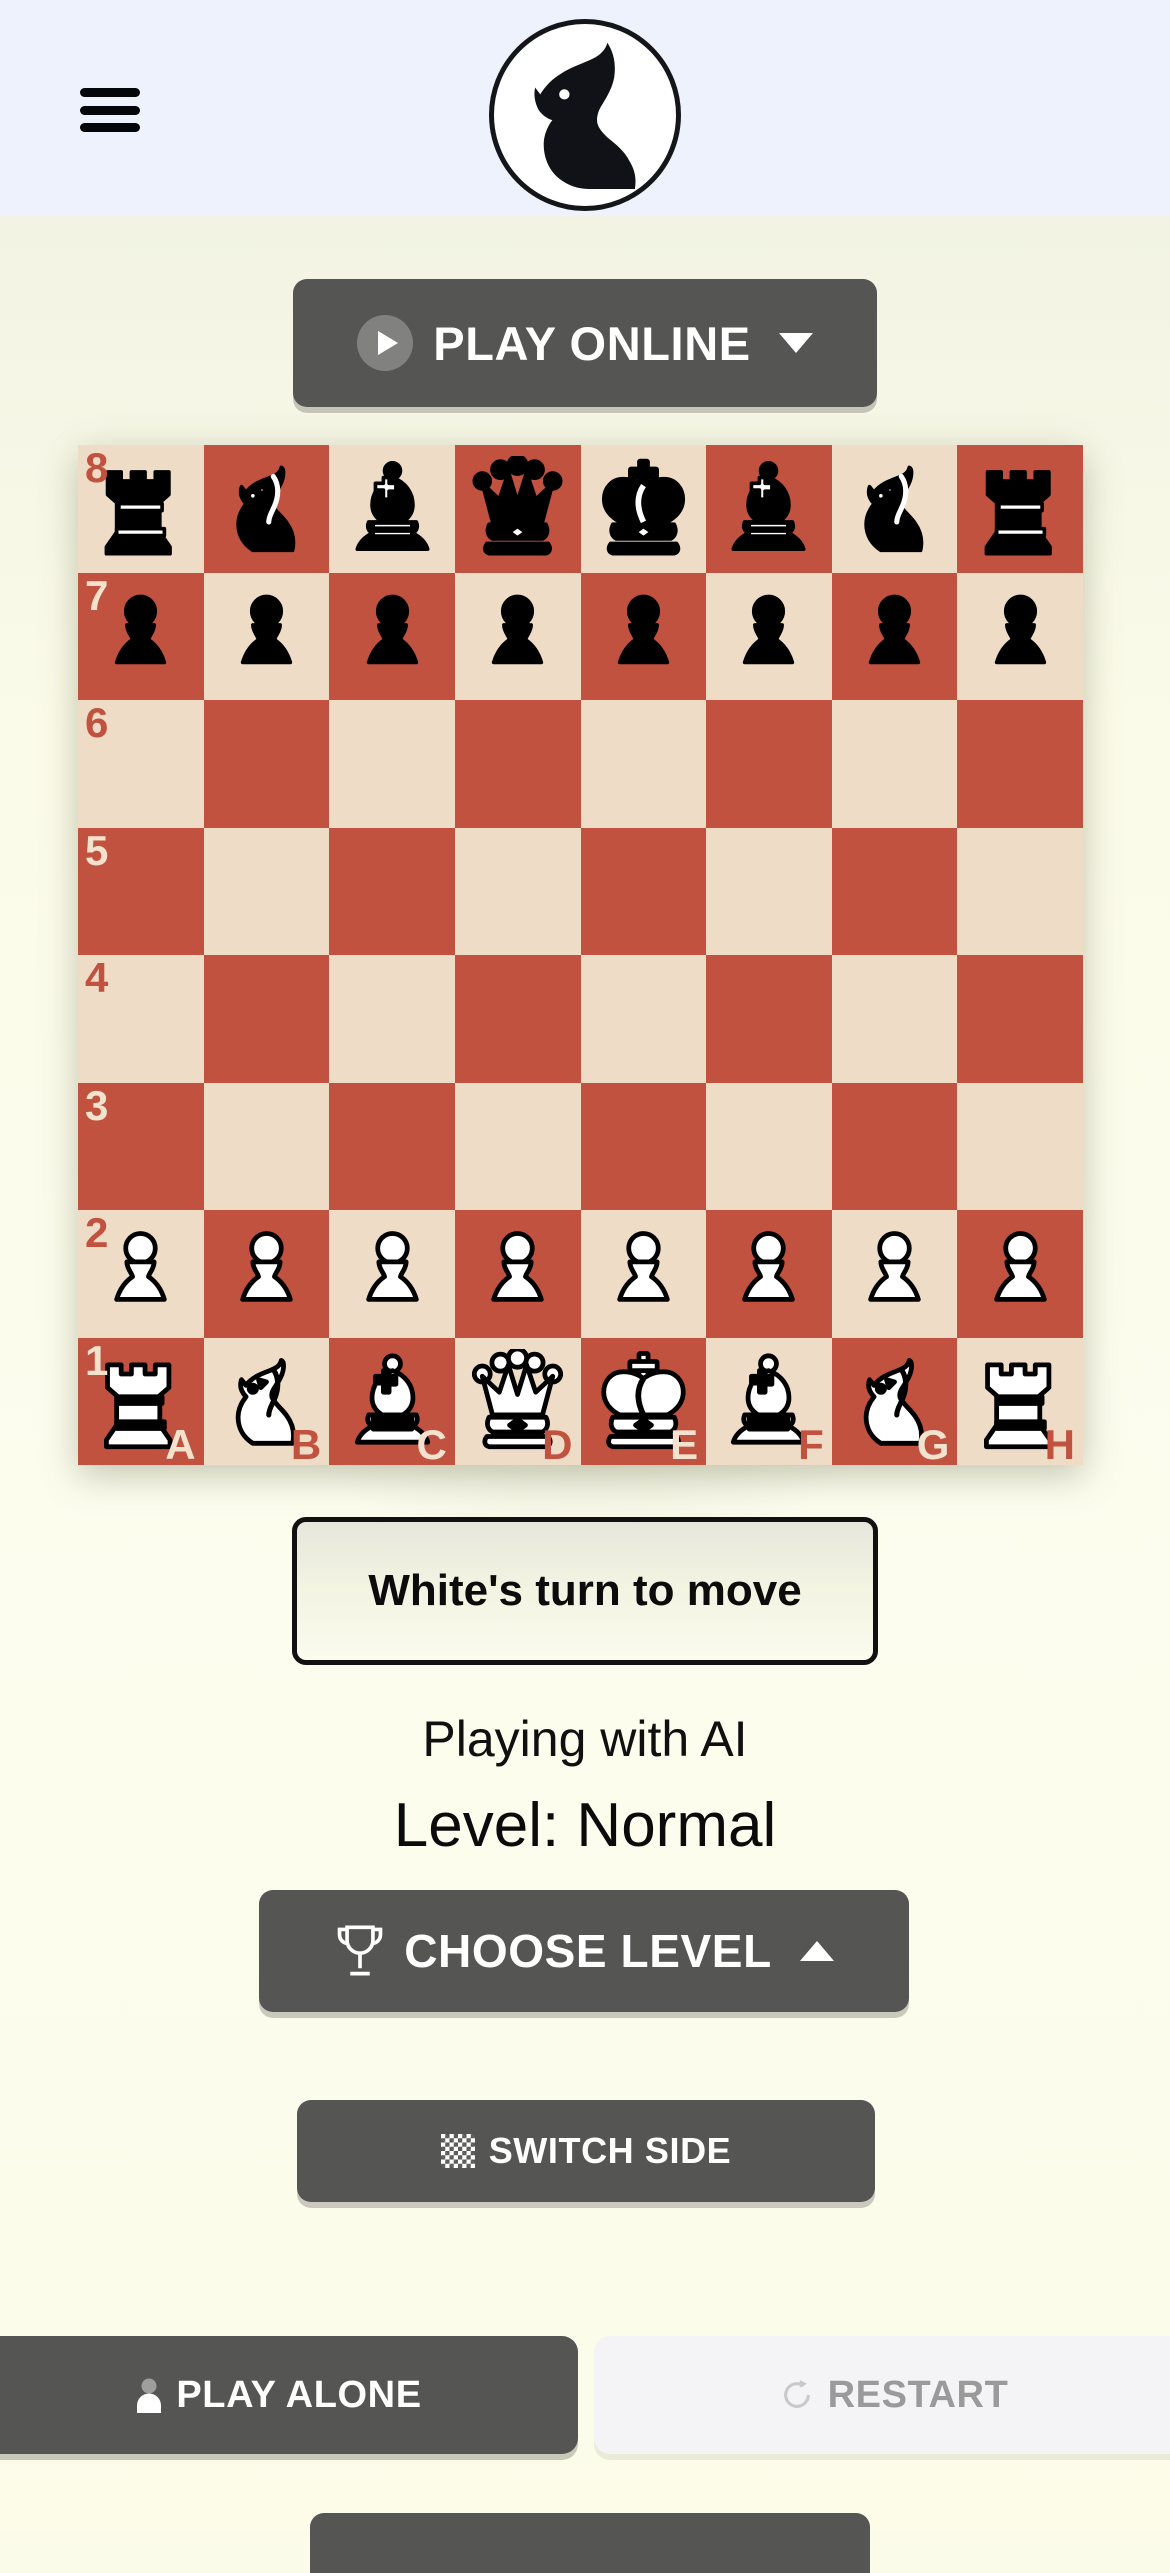 This screenshot has width=1170, height=2573. Describe the element at coordinates (141, 1145) in the screenshot. I see `square-a3: 3` at that location.